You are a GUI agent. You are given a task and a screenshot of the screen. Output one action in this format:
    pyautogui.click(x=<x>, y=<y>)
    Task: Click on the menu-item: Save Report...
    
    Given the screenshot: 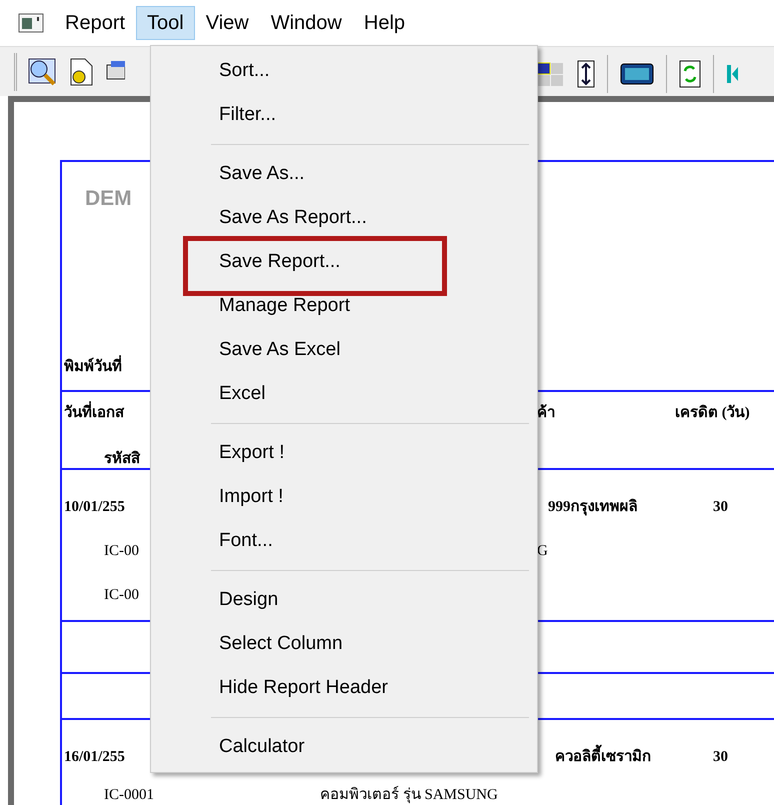 What is the action you would take?
    pyautogui.click(x=279, y=262)
    